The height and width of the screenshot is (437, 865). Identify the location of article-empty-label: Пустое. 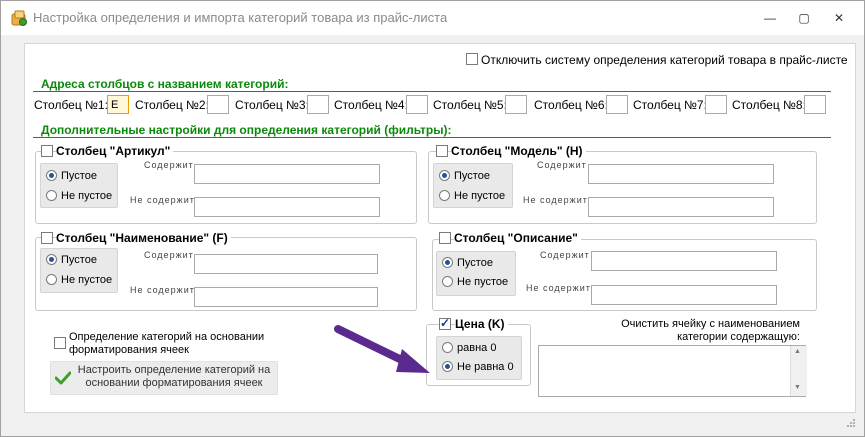
(79, 176).